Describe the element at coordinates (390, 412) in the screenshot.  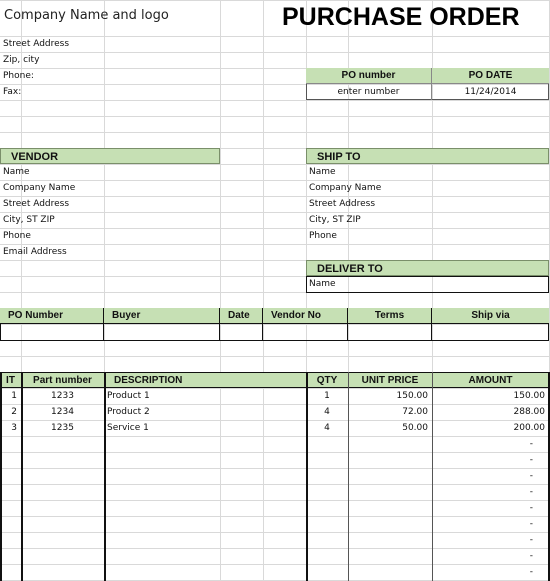
I see `item-unit-price: 72.00` at that location.